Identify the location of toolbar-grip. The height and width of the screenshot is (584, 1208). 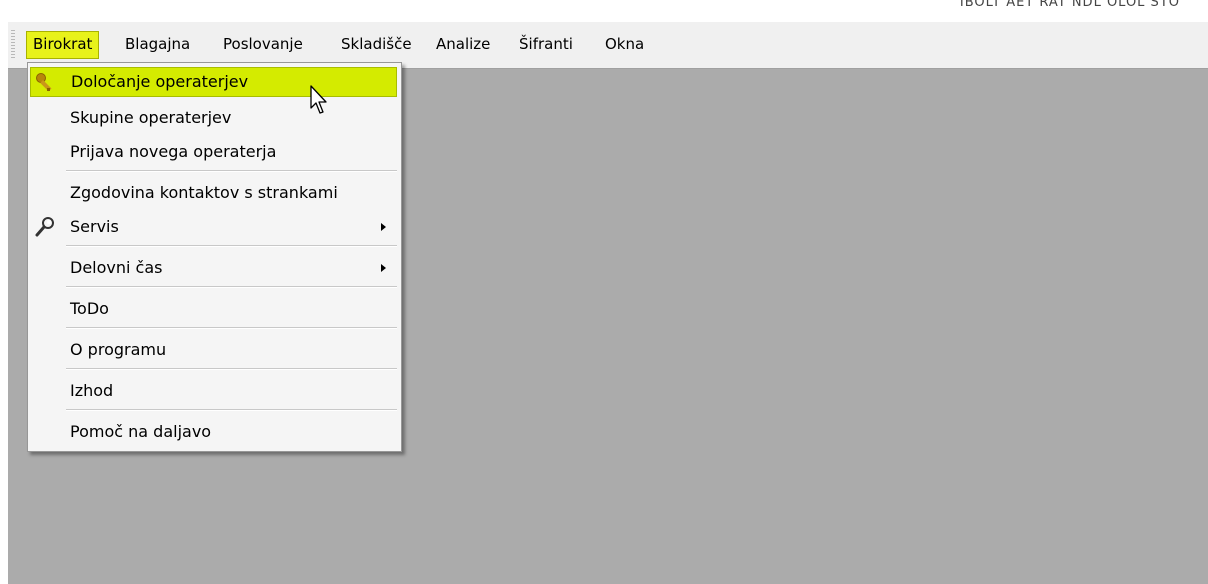
(13, 45).